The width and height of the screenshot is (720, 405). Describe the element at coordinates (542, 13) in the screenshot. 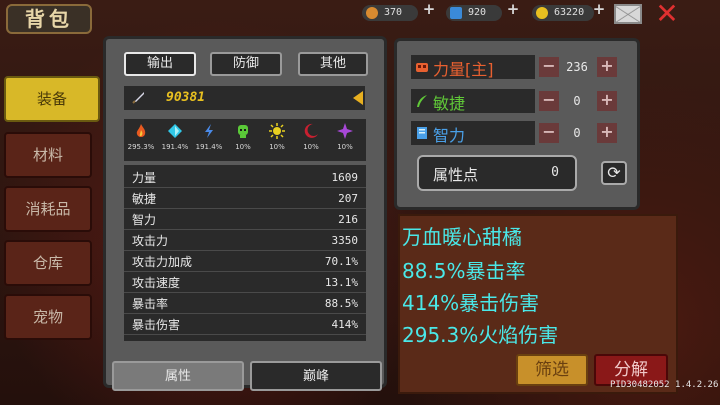

I see `coin-icon` at that location.